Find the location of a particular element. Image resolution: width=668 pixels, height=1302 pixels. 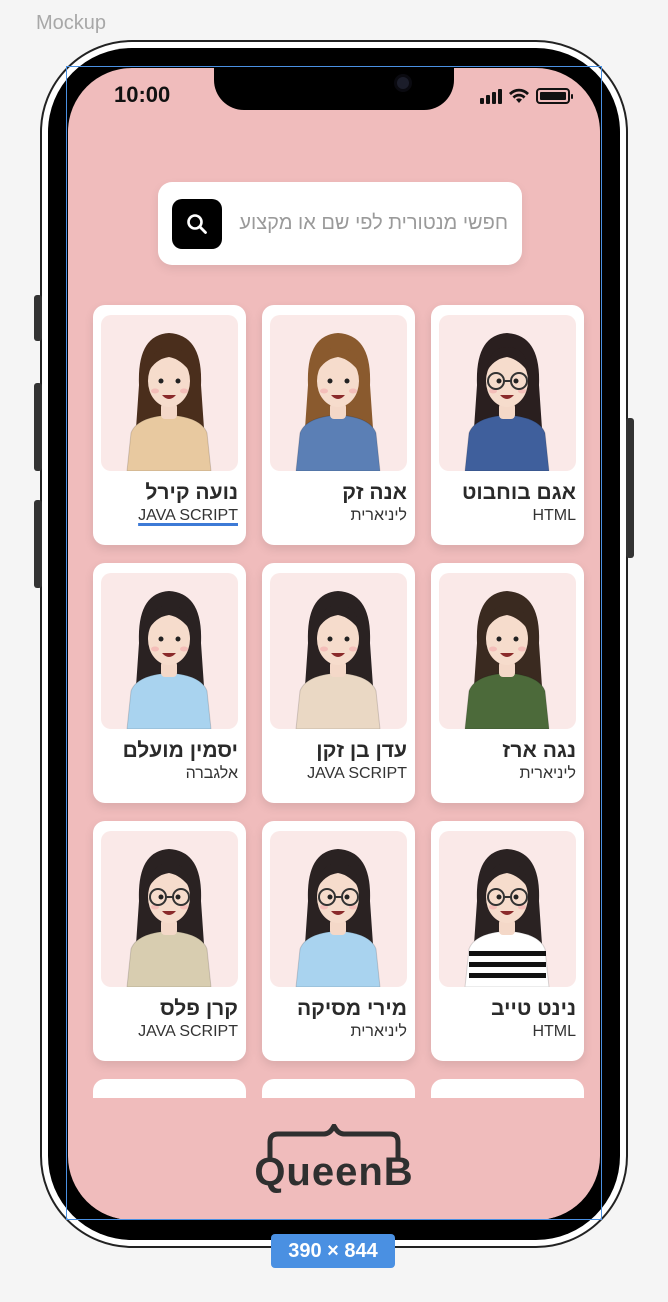

power-button is located at coordinates (630, 488).